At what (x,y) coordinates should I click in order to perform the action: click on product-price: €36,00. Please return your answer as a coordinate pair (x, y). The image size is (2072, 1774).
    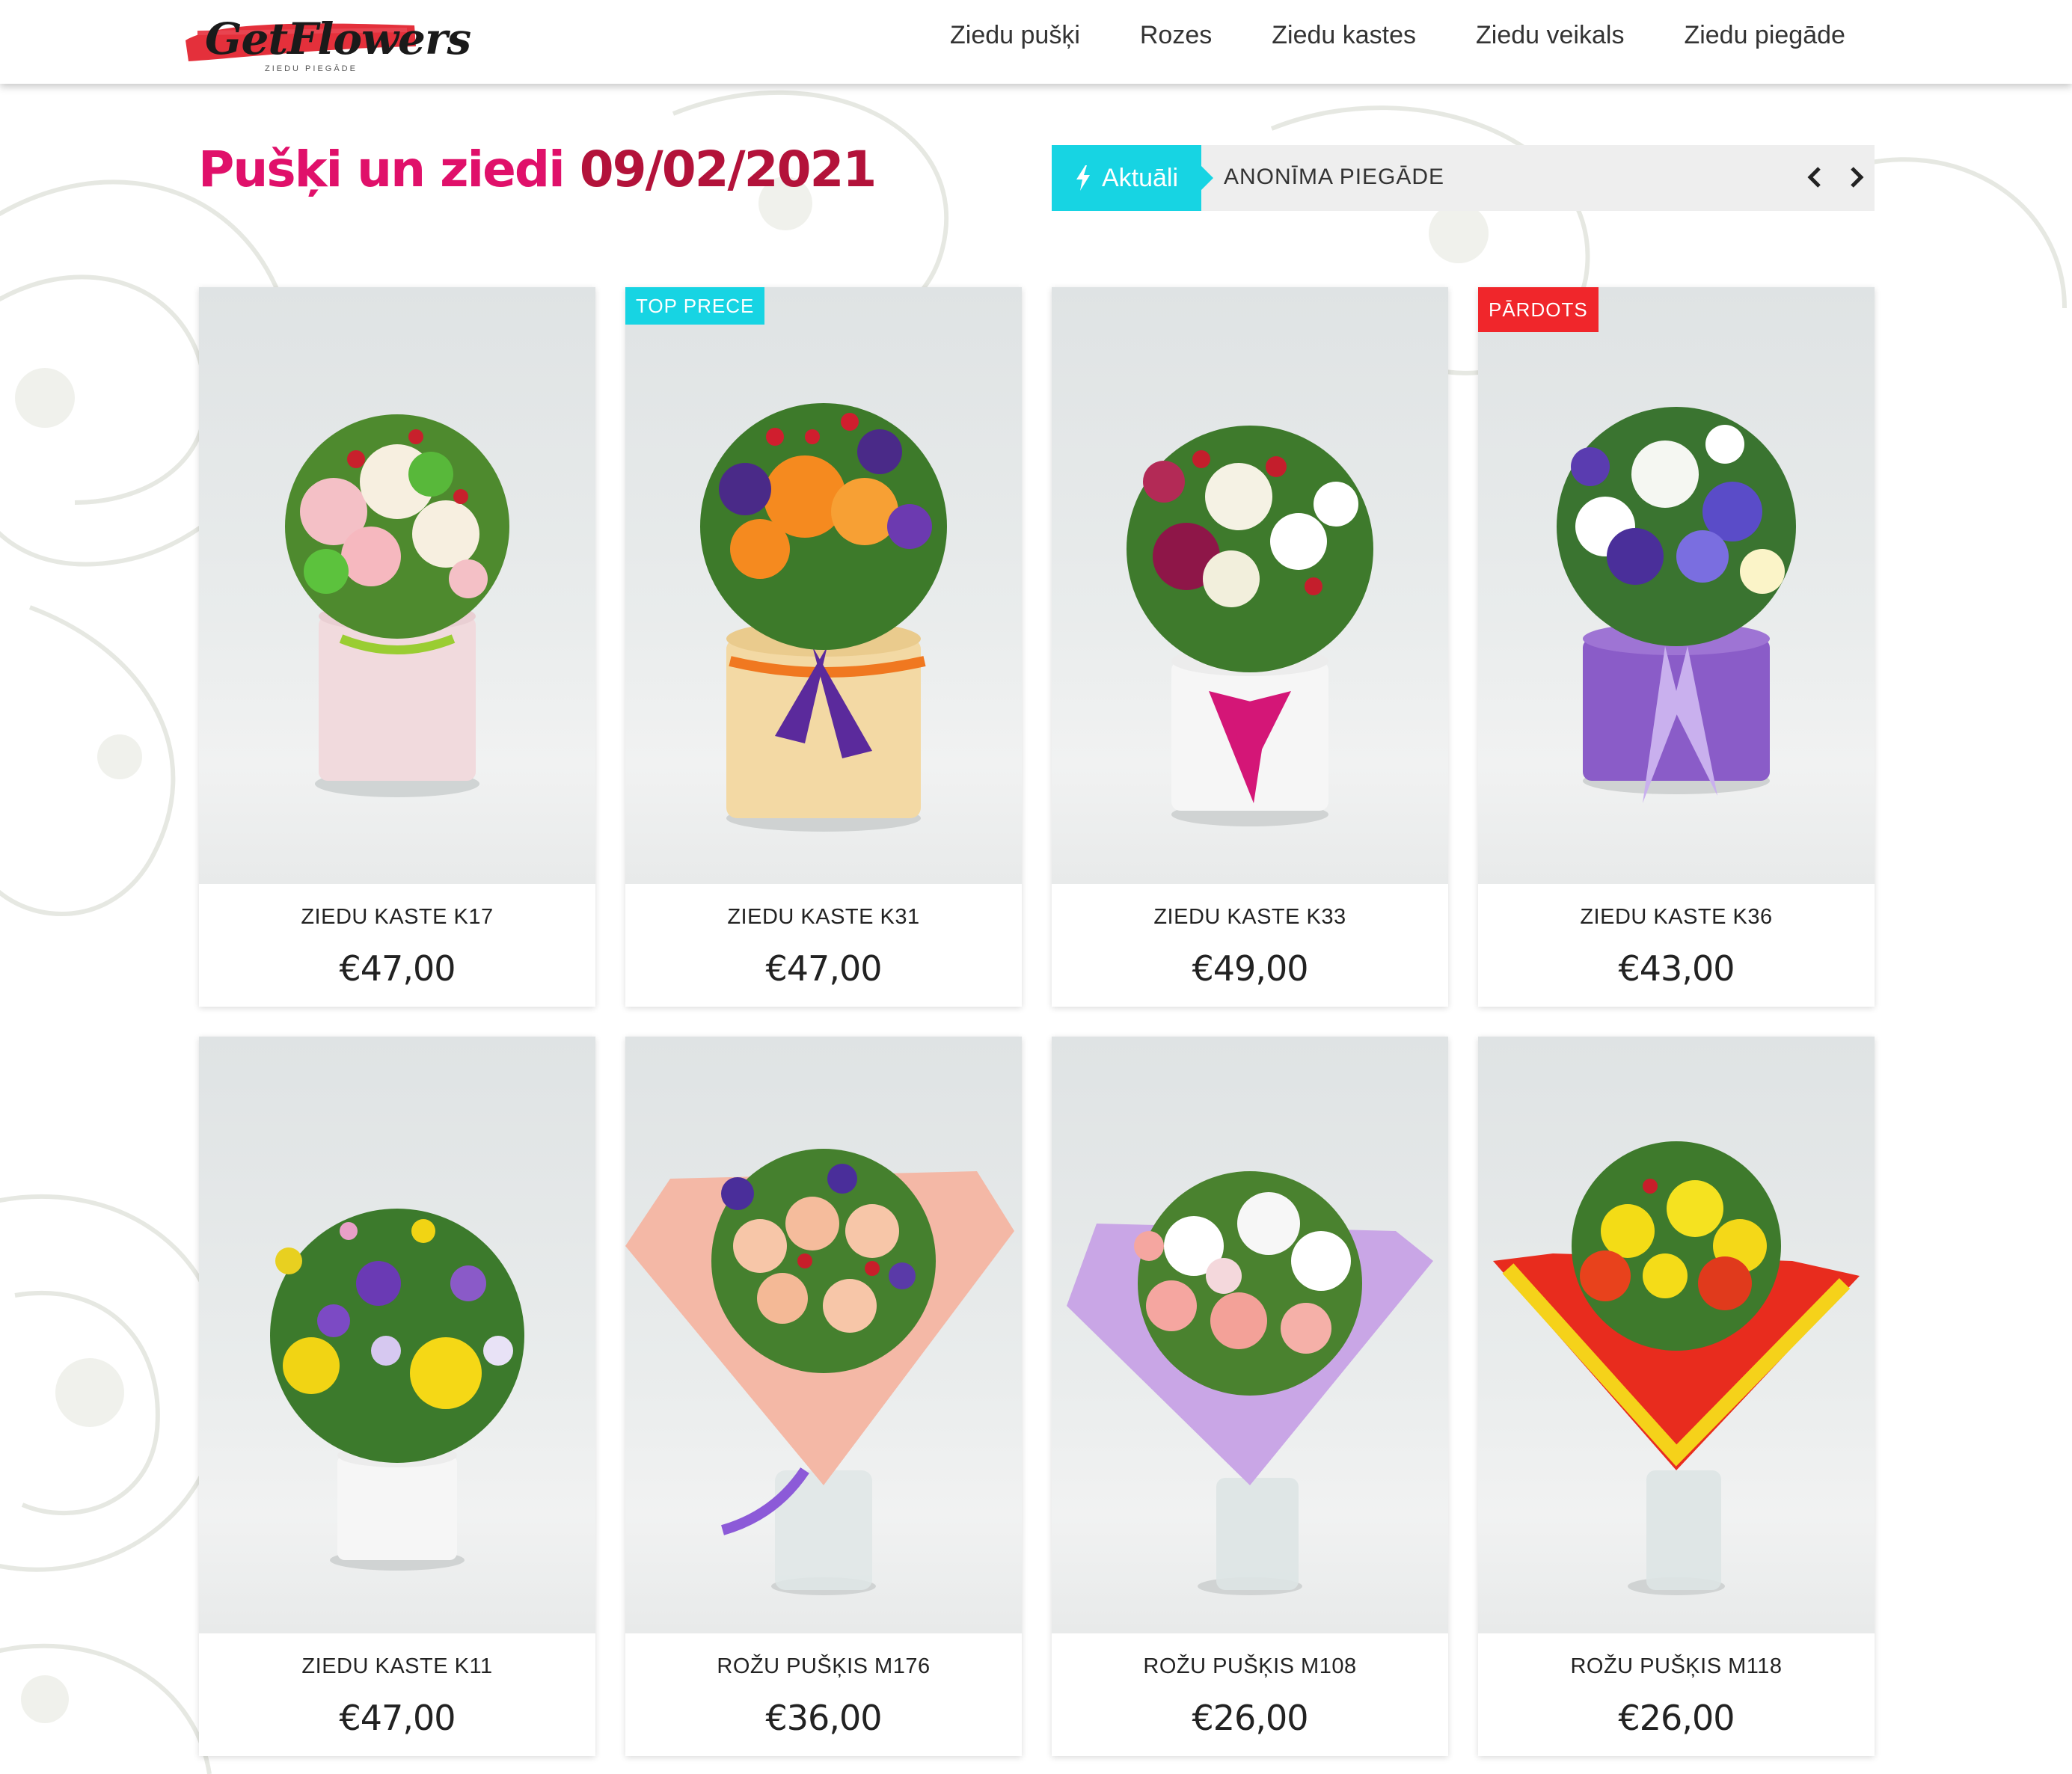
    Looking at the image, I should click on (824, 1718).